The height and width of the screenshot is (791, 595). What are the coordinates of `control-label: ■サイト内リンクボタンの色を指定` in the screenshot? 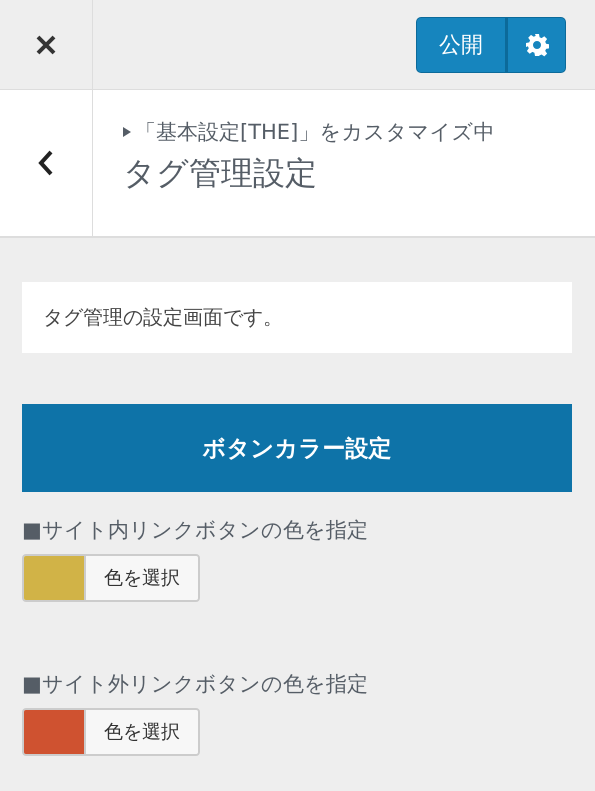 It's located at (195, 530).